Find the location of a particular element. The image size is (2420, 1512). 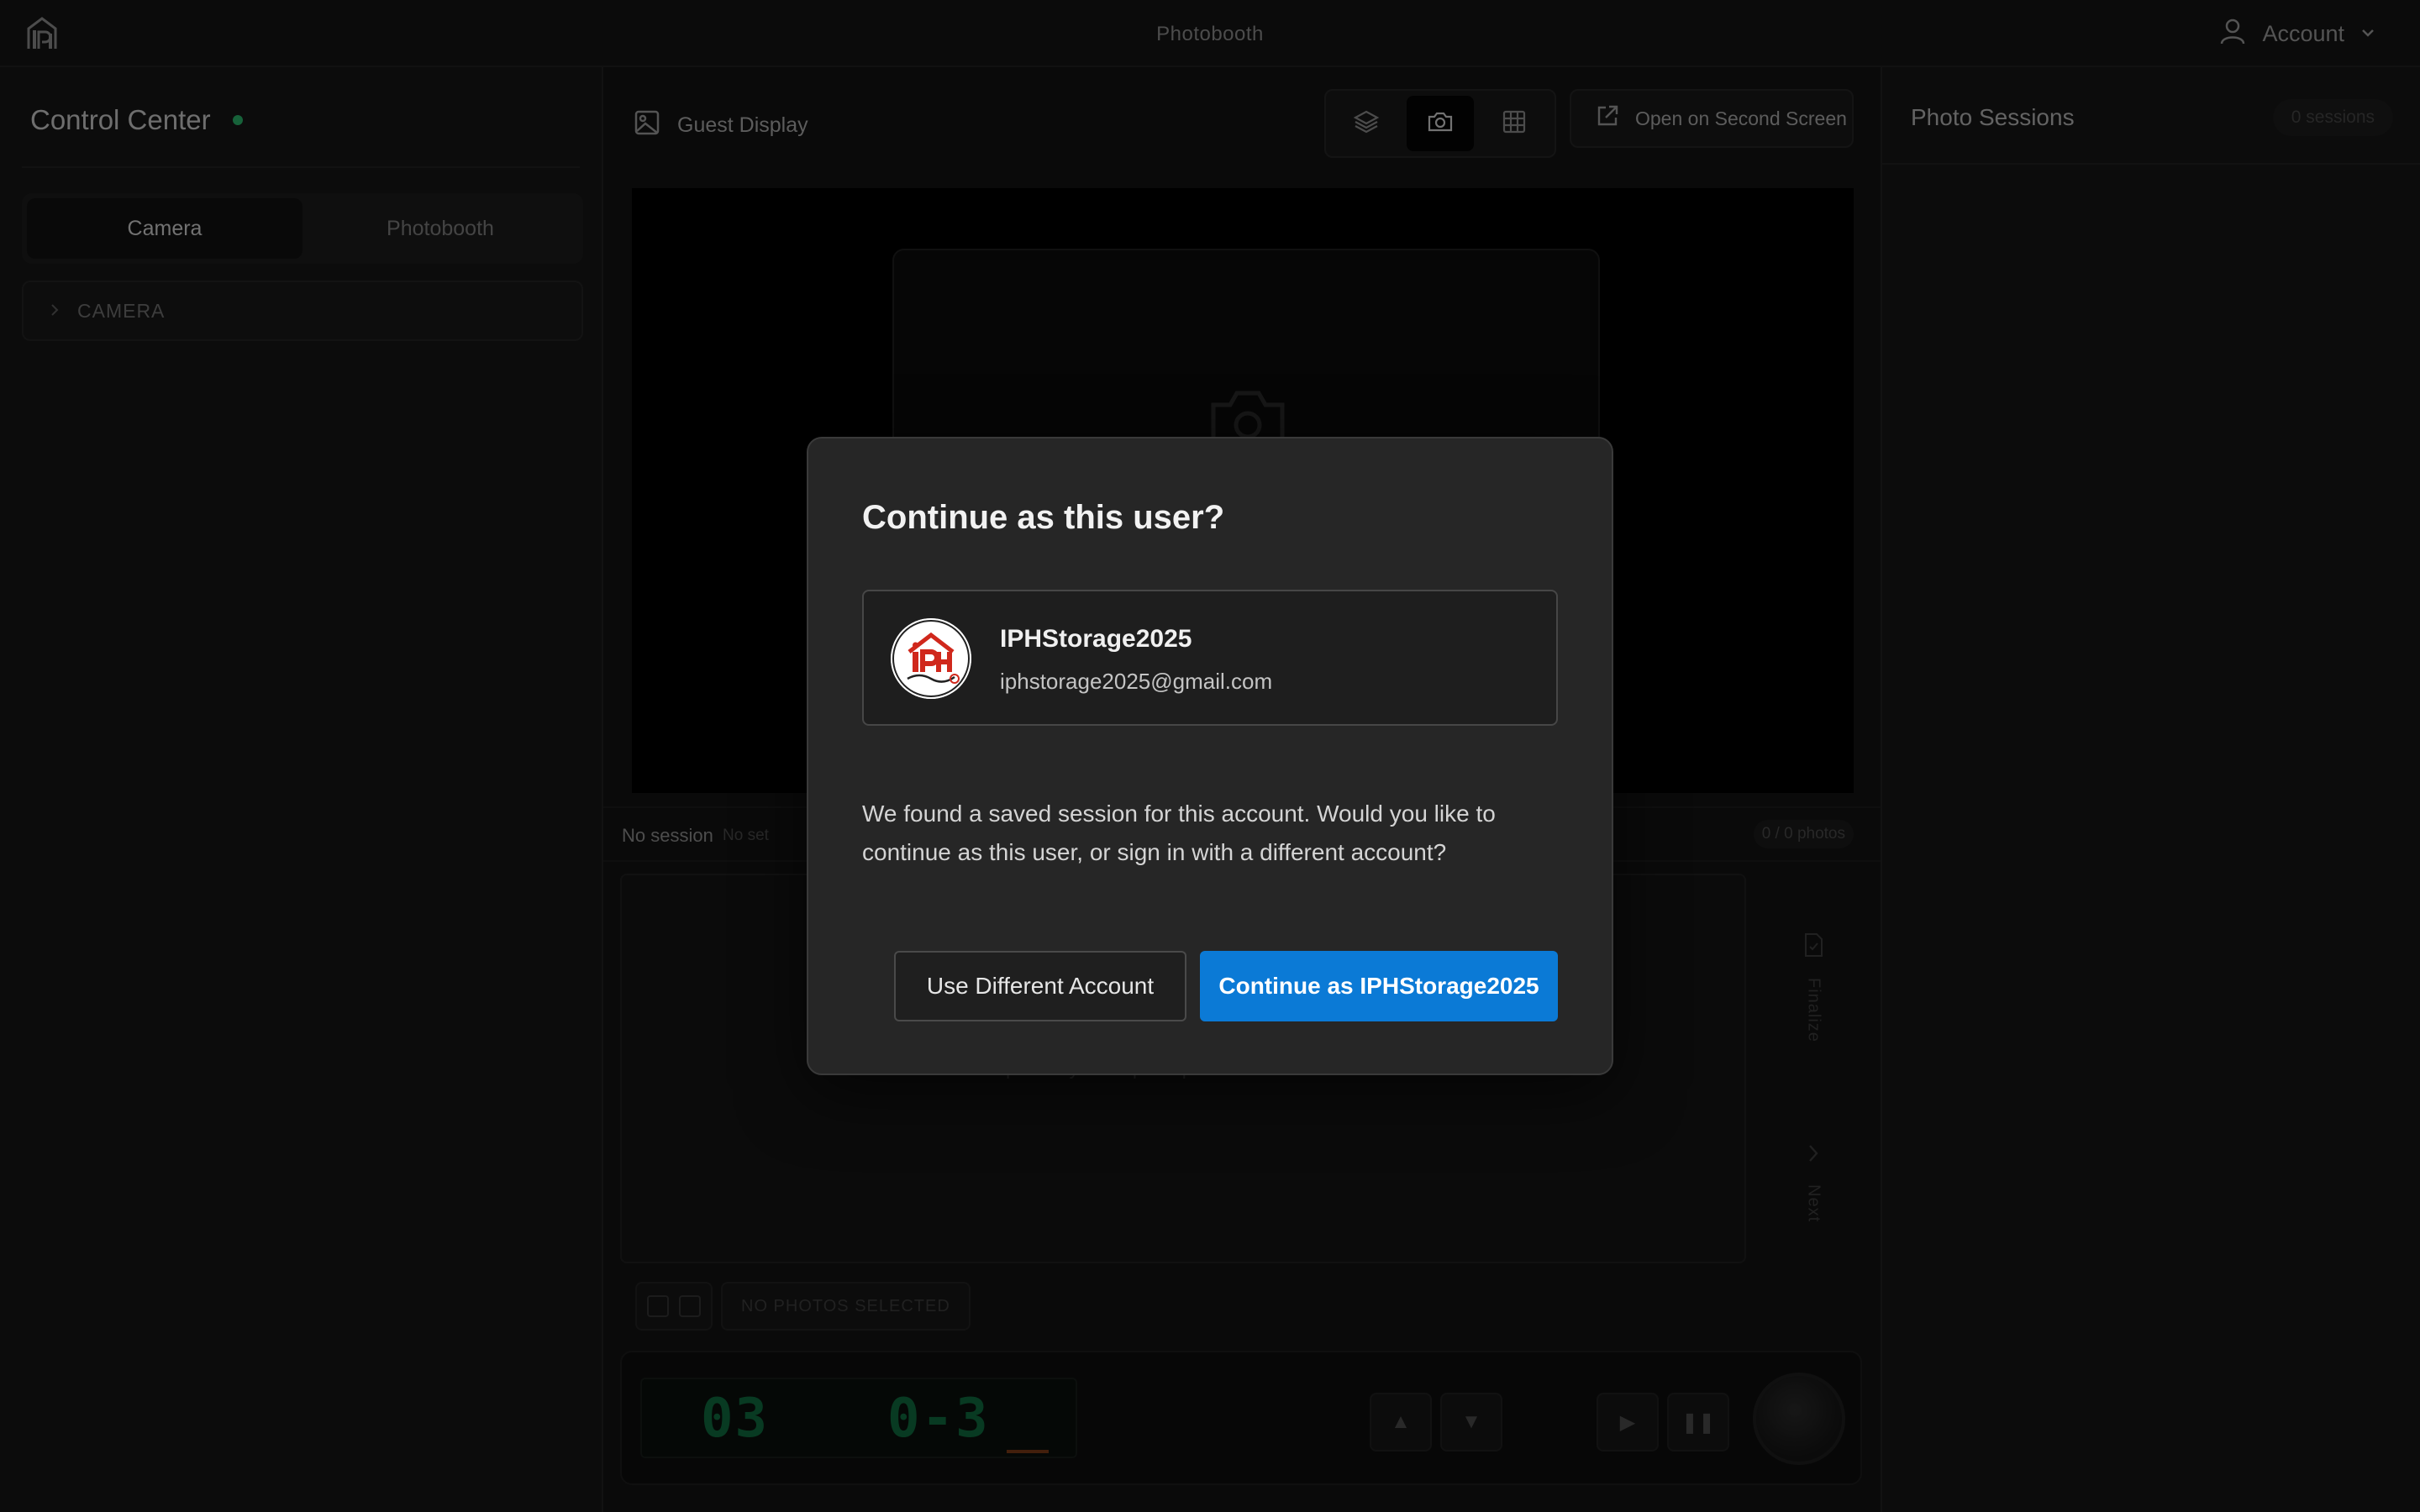

dialog-title: Continue as this user? is located at coordinates (1043, 517).